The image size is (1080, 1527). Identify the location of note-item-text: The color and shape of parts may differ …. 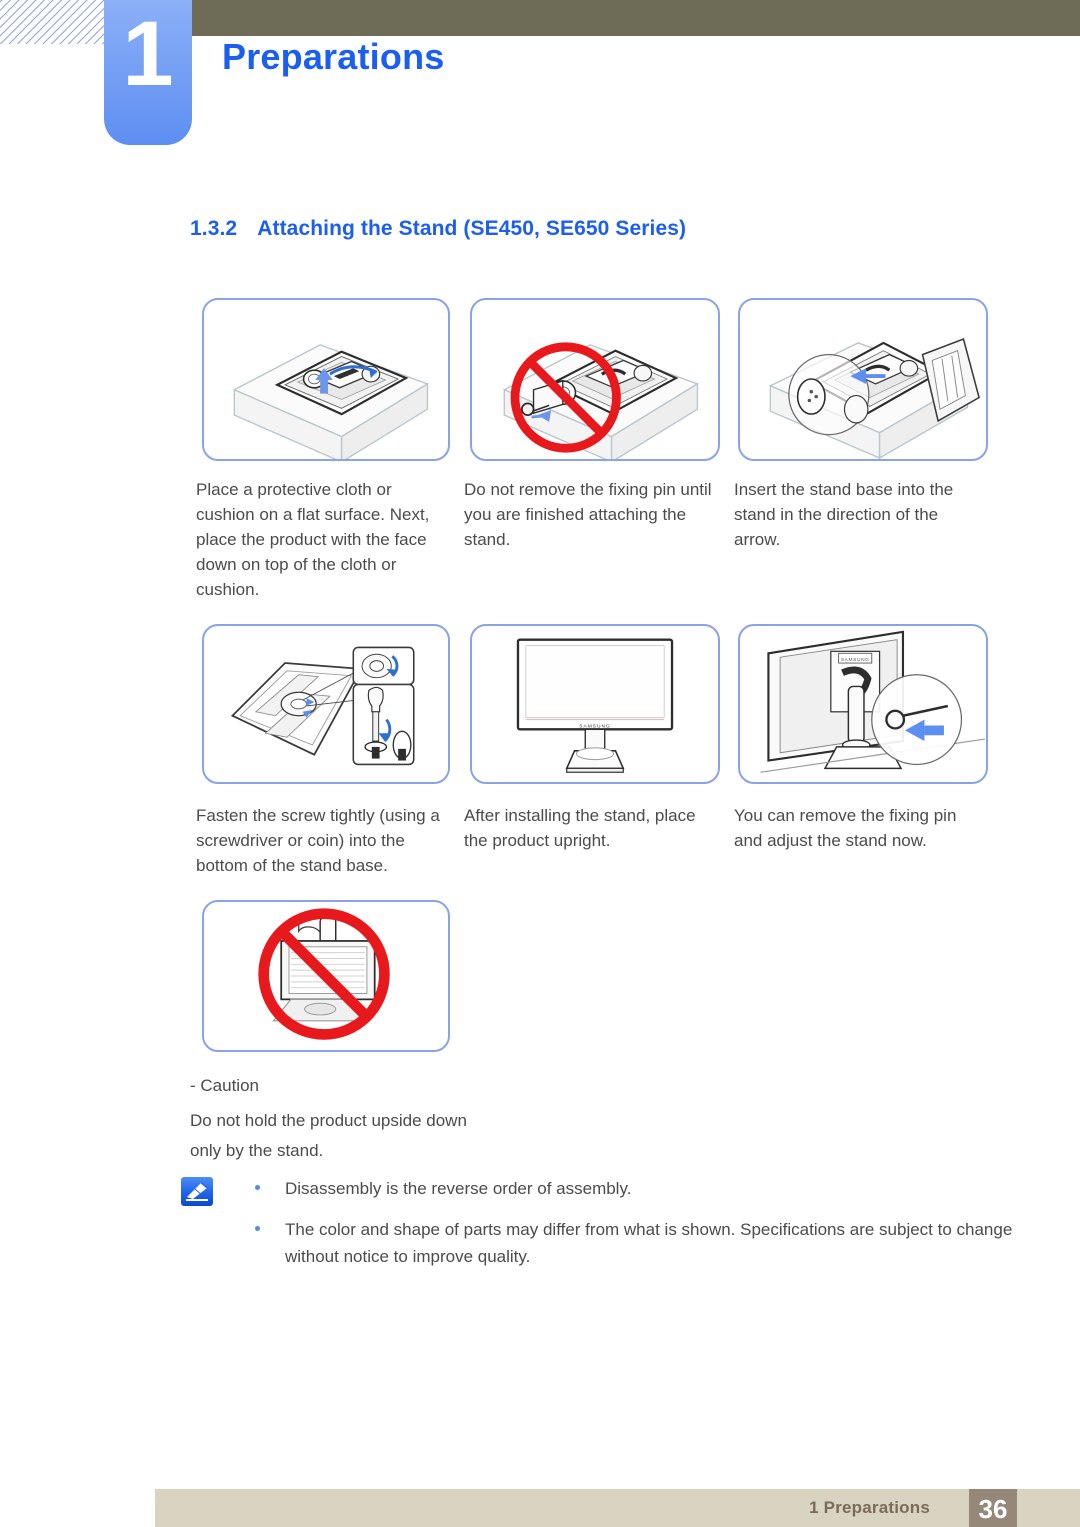
(649, 1243).